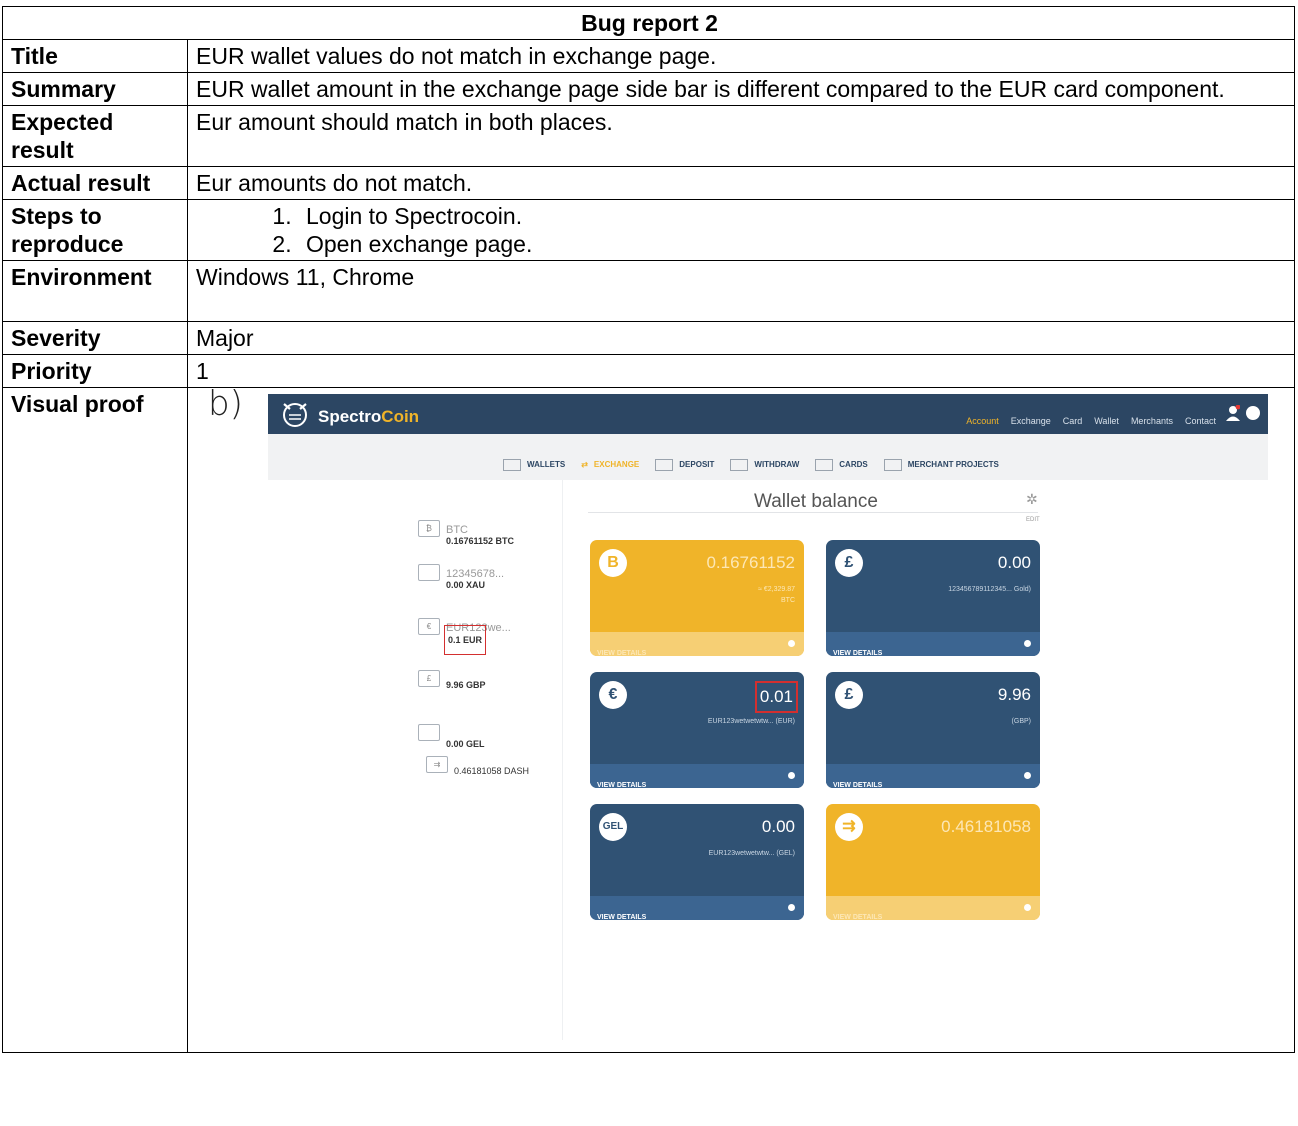 This screenshot has height=1126, width=1298. I want to click on sidebar-item-eur: € EUR123we... 0.1 EUR, so click(498, 635).